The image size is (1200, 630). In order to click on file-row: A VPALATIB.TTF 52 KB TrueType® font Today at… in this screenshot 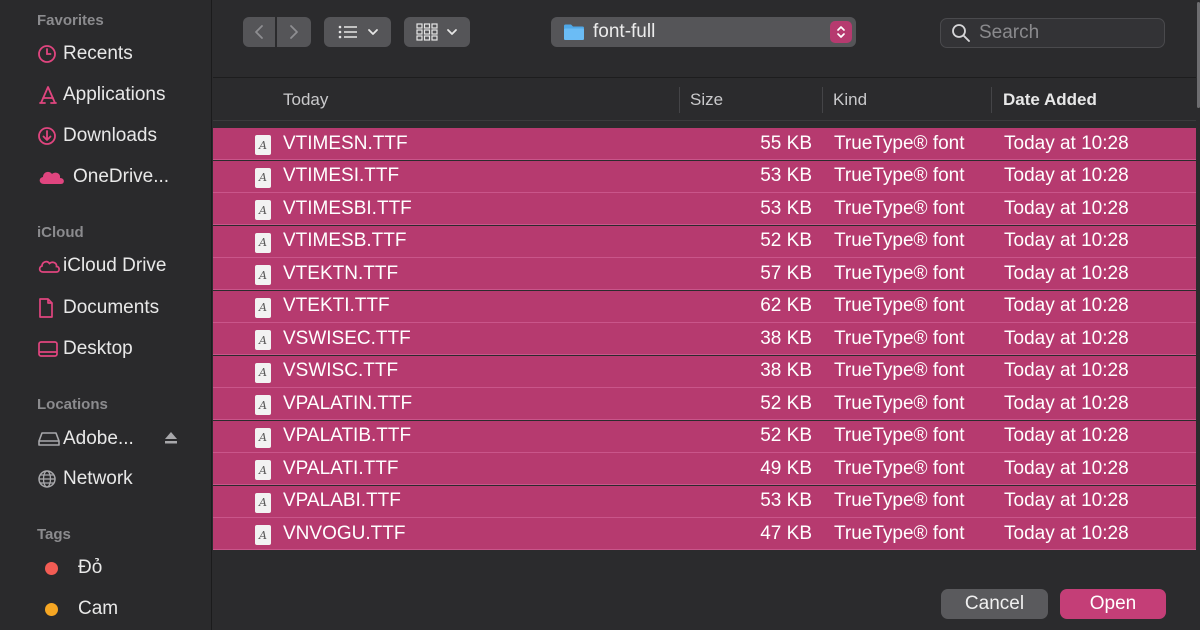, I will do `click(704, 436)`.